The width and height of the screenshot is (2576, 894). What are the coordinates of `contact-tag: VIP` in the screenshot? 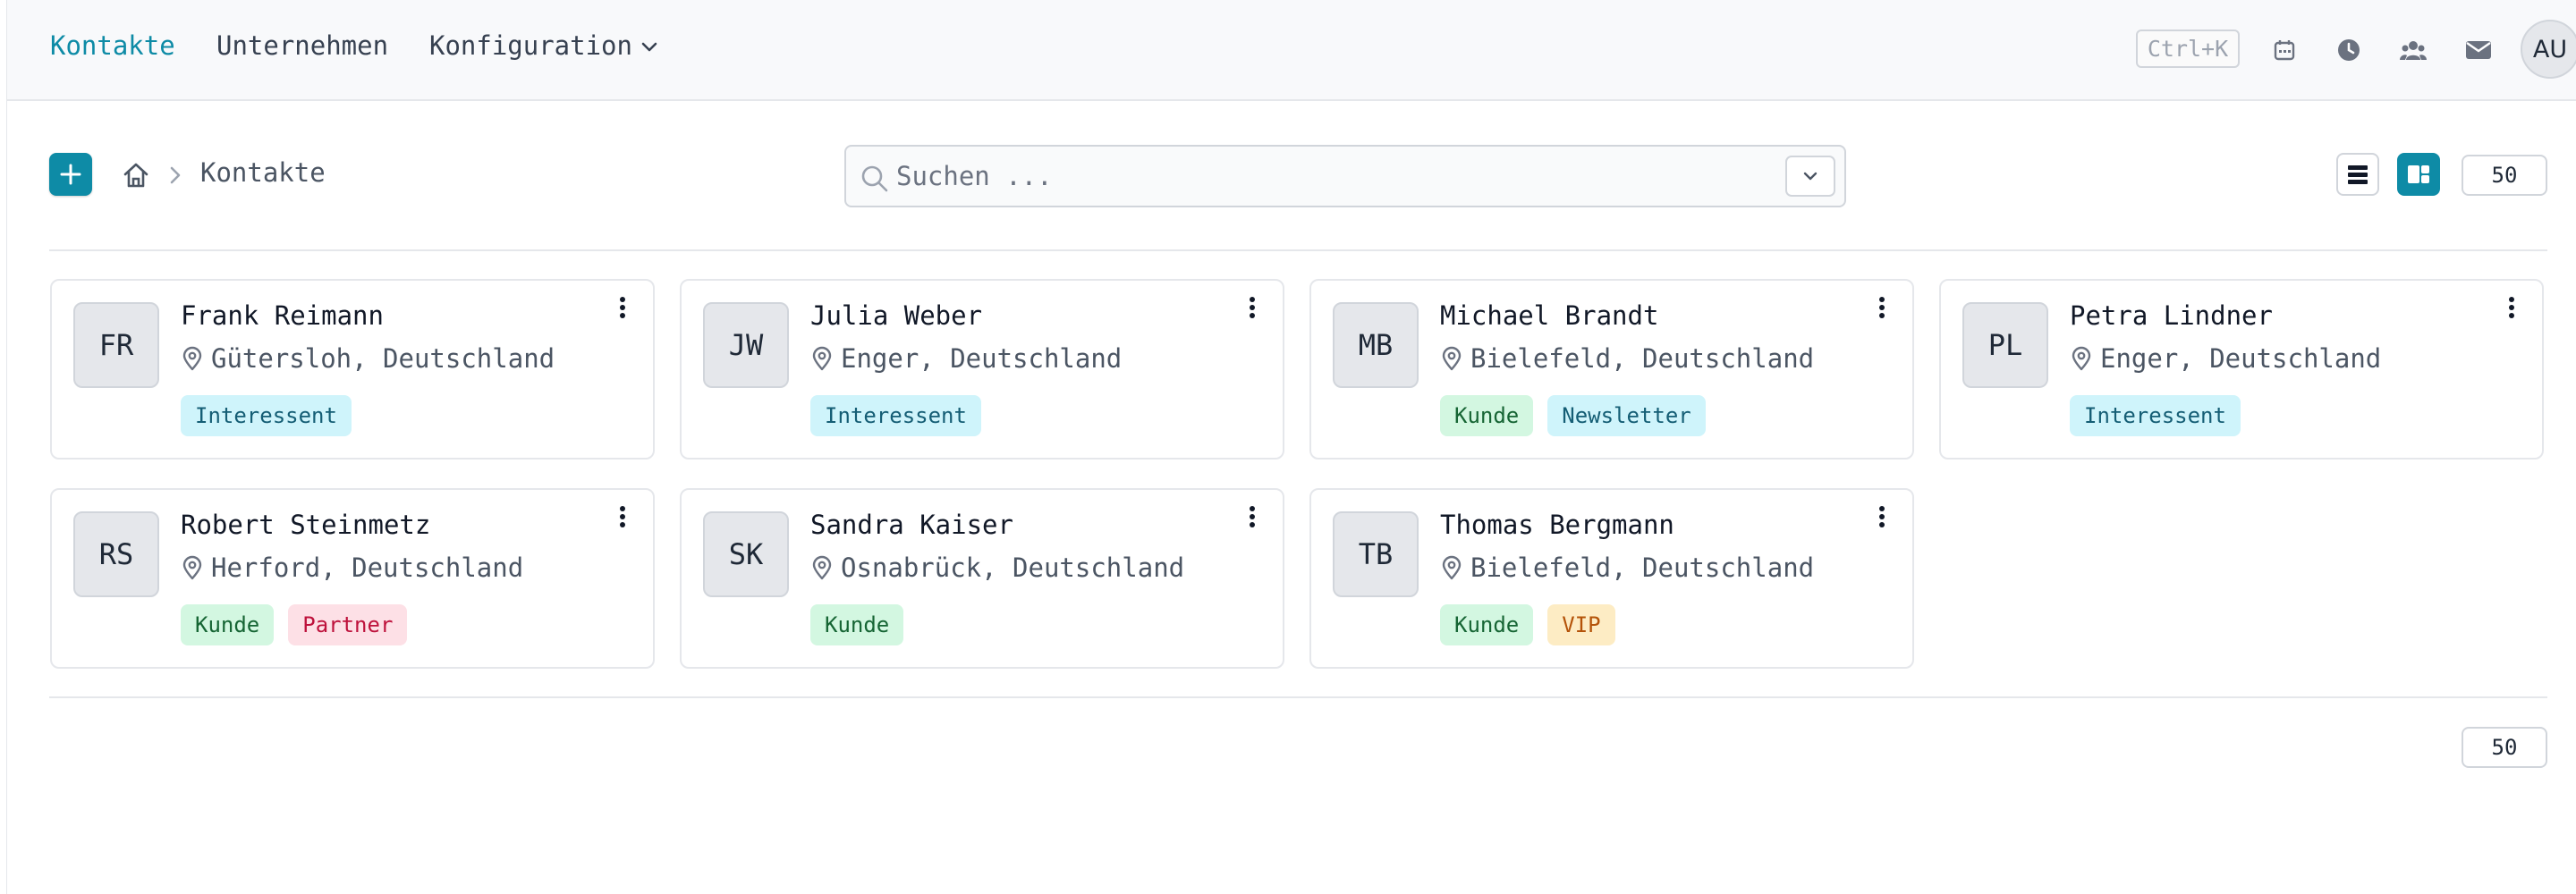 It's located at (1581, 625).